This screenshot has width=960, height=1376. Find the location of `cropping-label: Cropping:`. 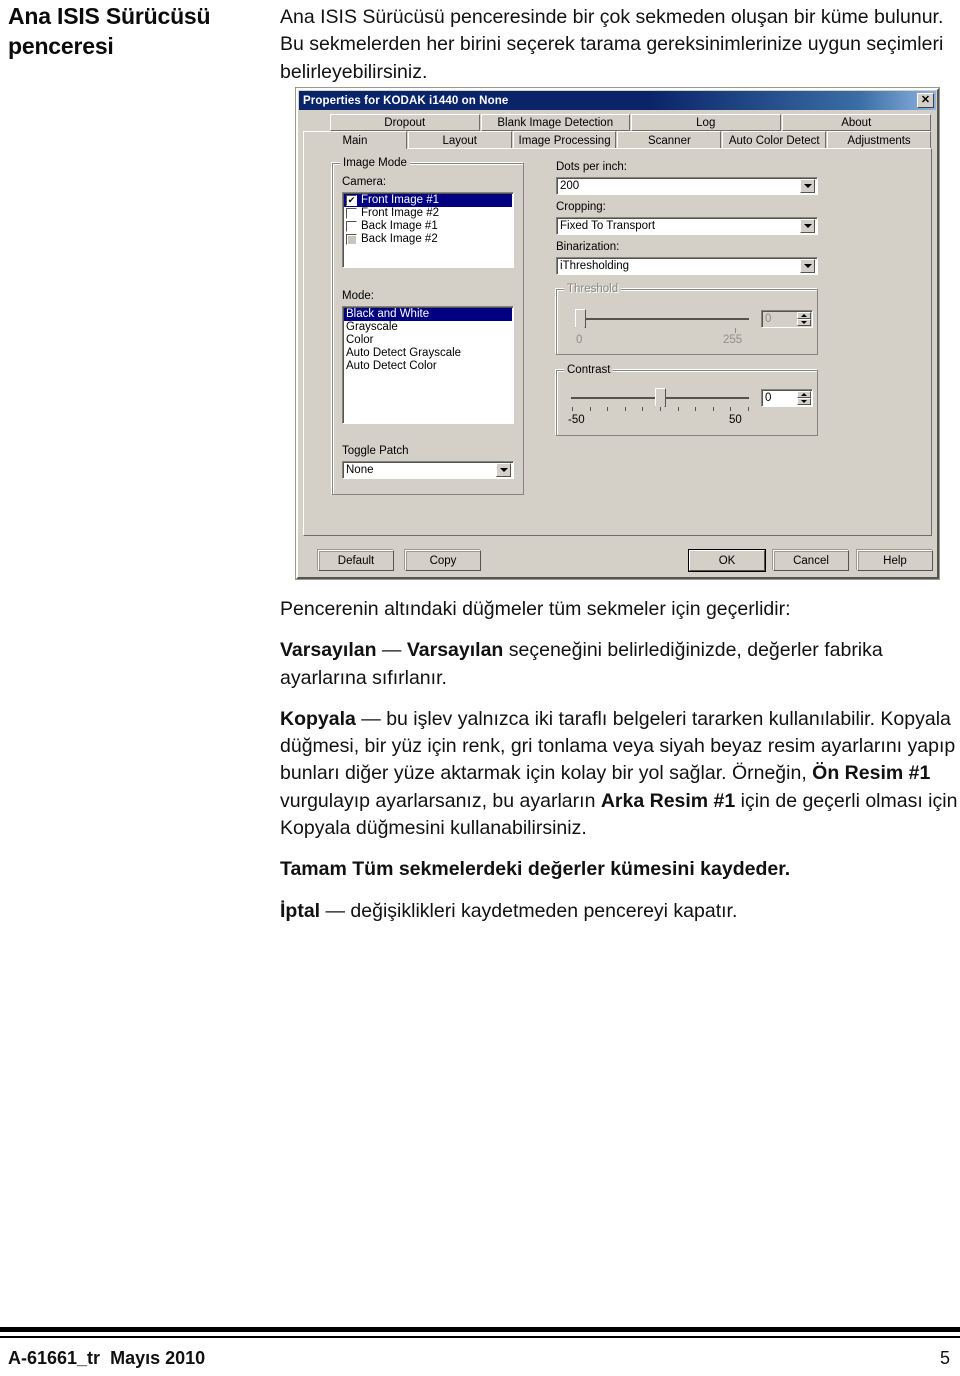

cropping-label: Cropping: is located at coordinates (581, 207).